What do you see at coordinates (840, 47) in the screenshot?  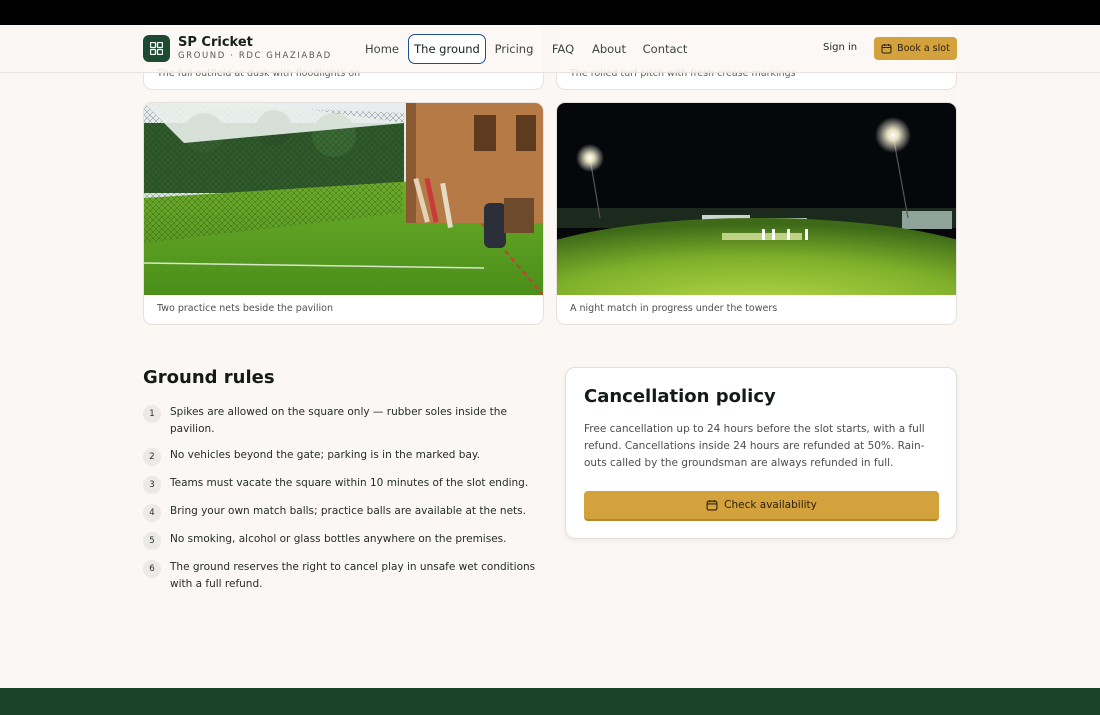 I see `sign-in-link: Sign in` at bounding box center [840, 47].